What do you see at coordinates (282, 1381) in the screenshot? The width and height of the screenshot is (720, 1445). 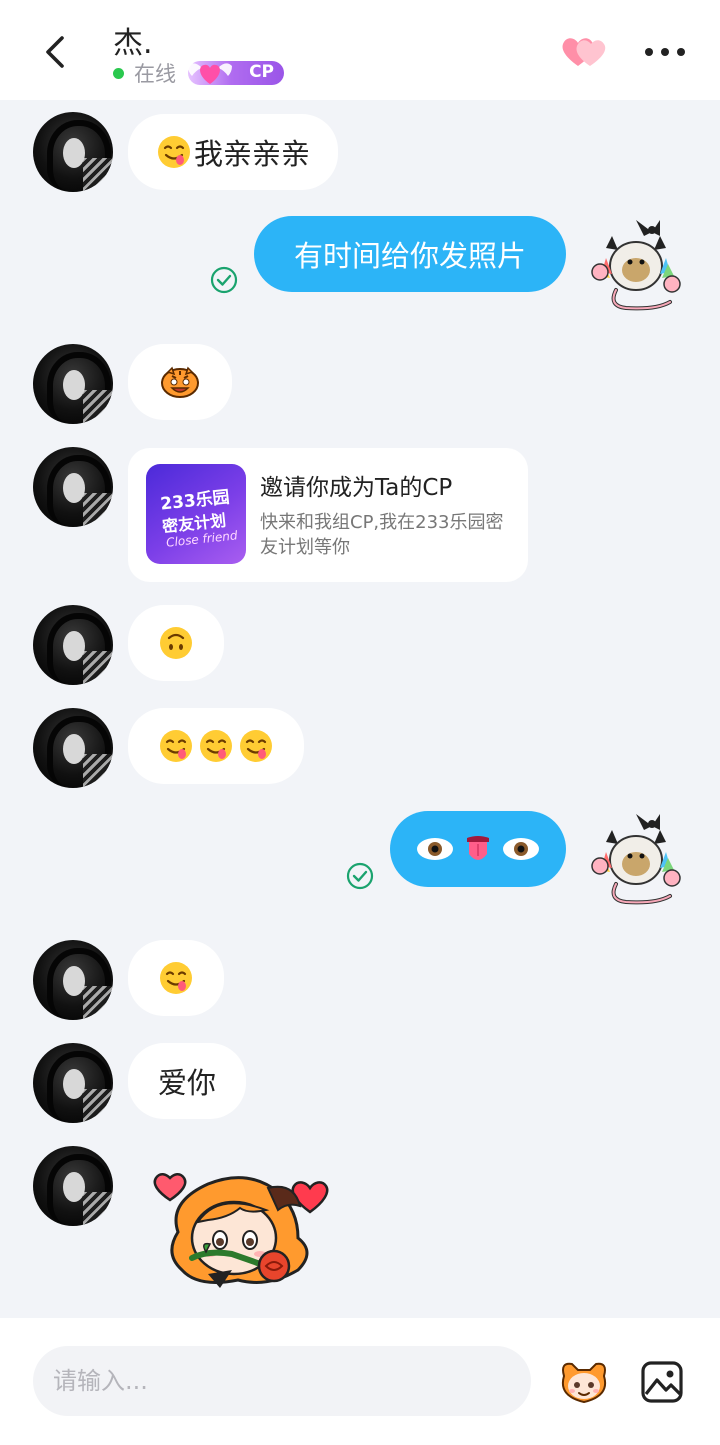 I see `message-input` at bounding box center [282, 1381].